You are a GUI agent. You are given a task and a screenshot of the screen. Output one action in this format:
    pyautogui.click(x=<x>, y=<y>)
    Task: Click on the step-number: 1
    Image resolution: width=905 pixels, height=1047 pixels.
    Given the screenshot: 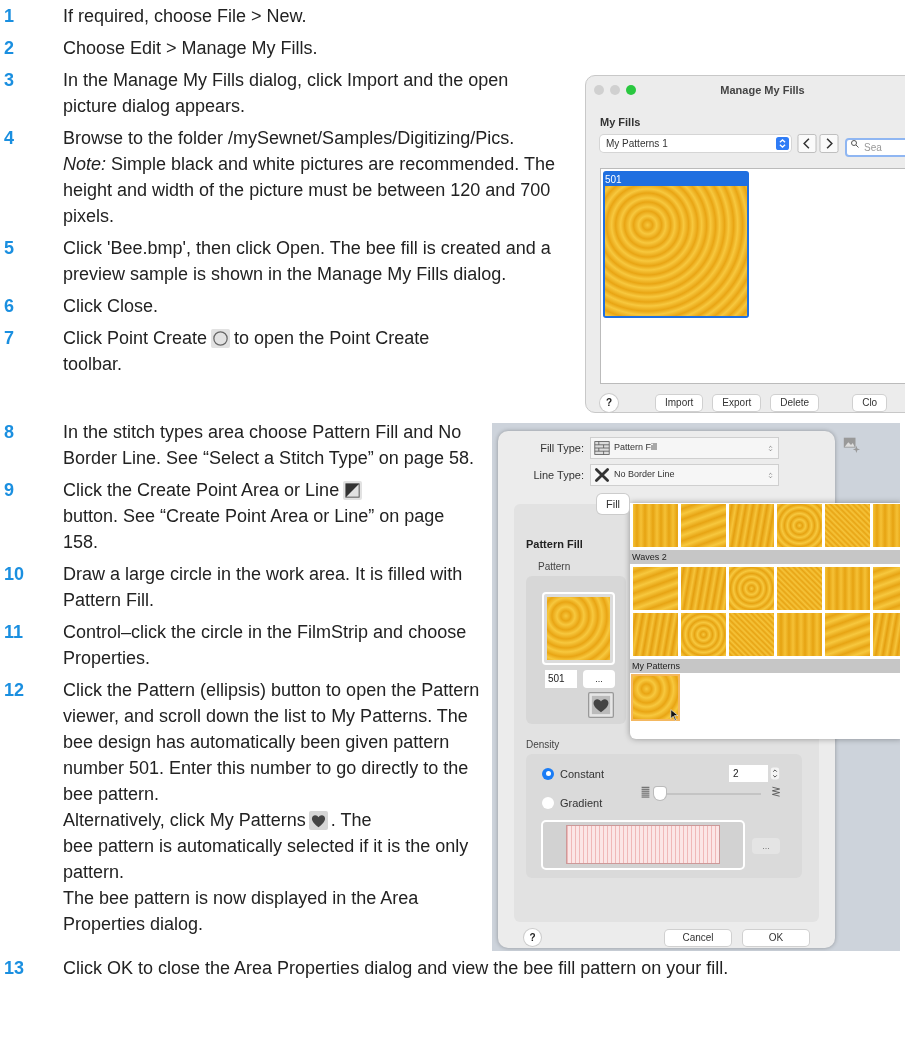 What is the action you would take?
    pyautogui.click(x=9, y=16)
    